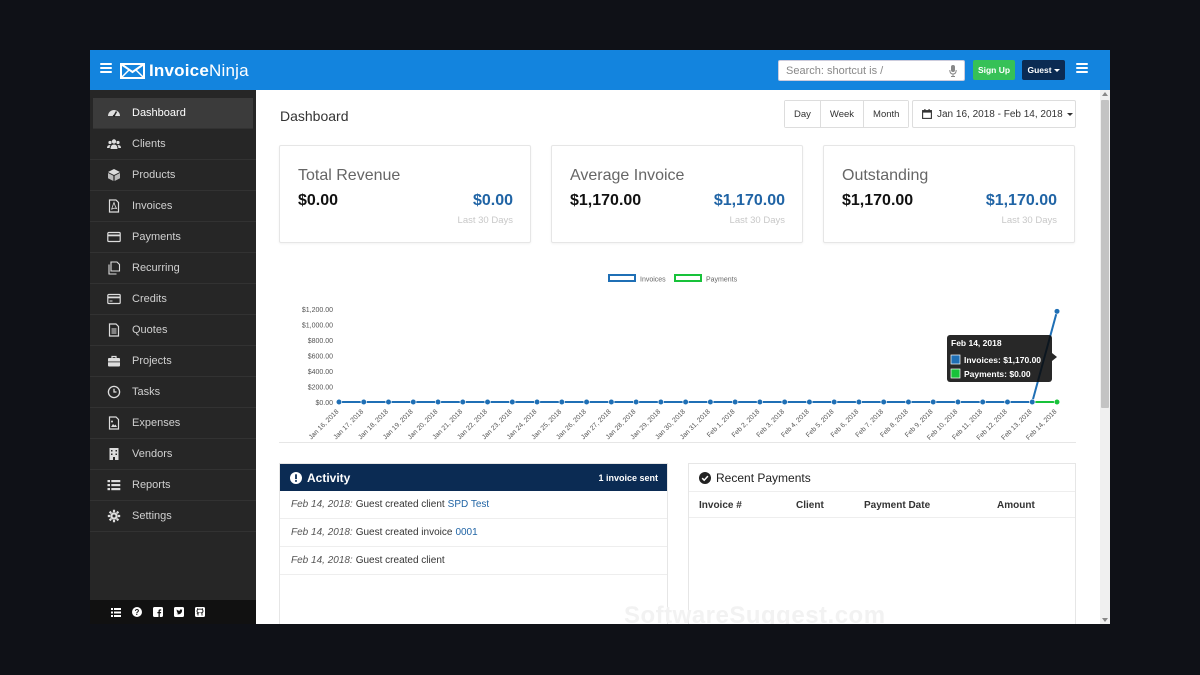  Describe the element at coordinates (173, 612) in the screenshot. I see `sidebar-footer: ?` at that location.